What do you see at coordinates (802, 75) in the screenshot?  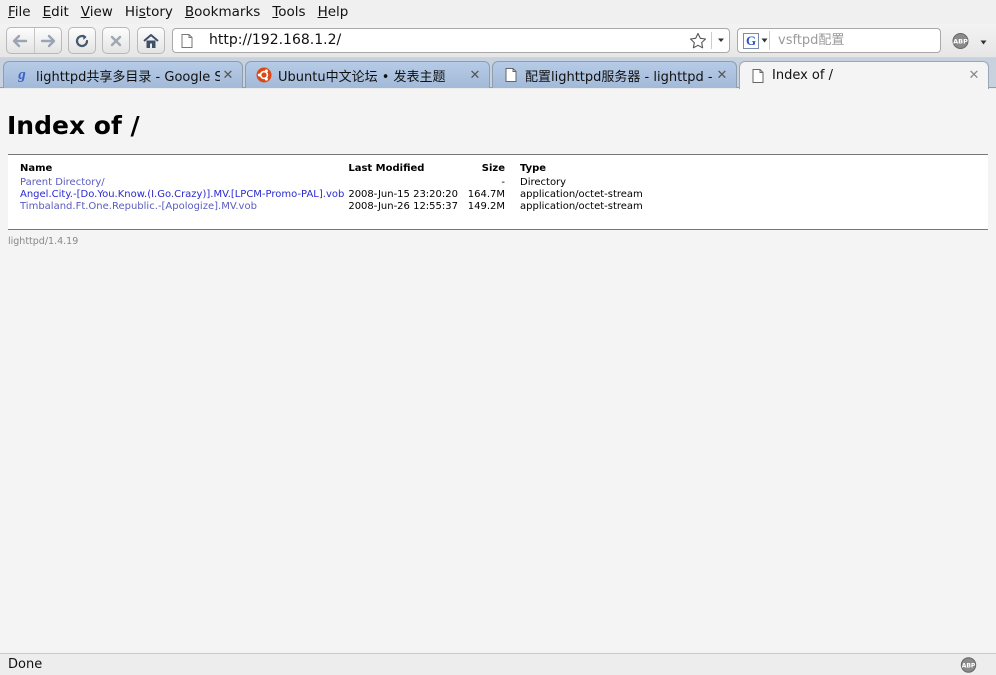 I see `tab-title: Index of /` at bounding box center [802, 75].